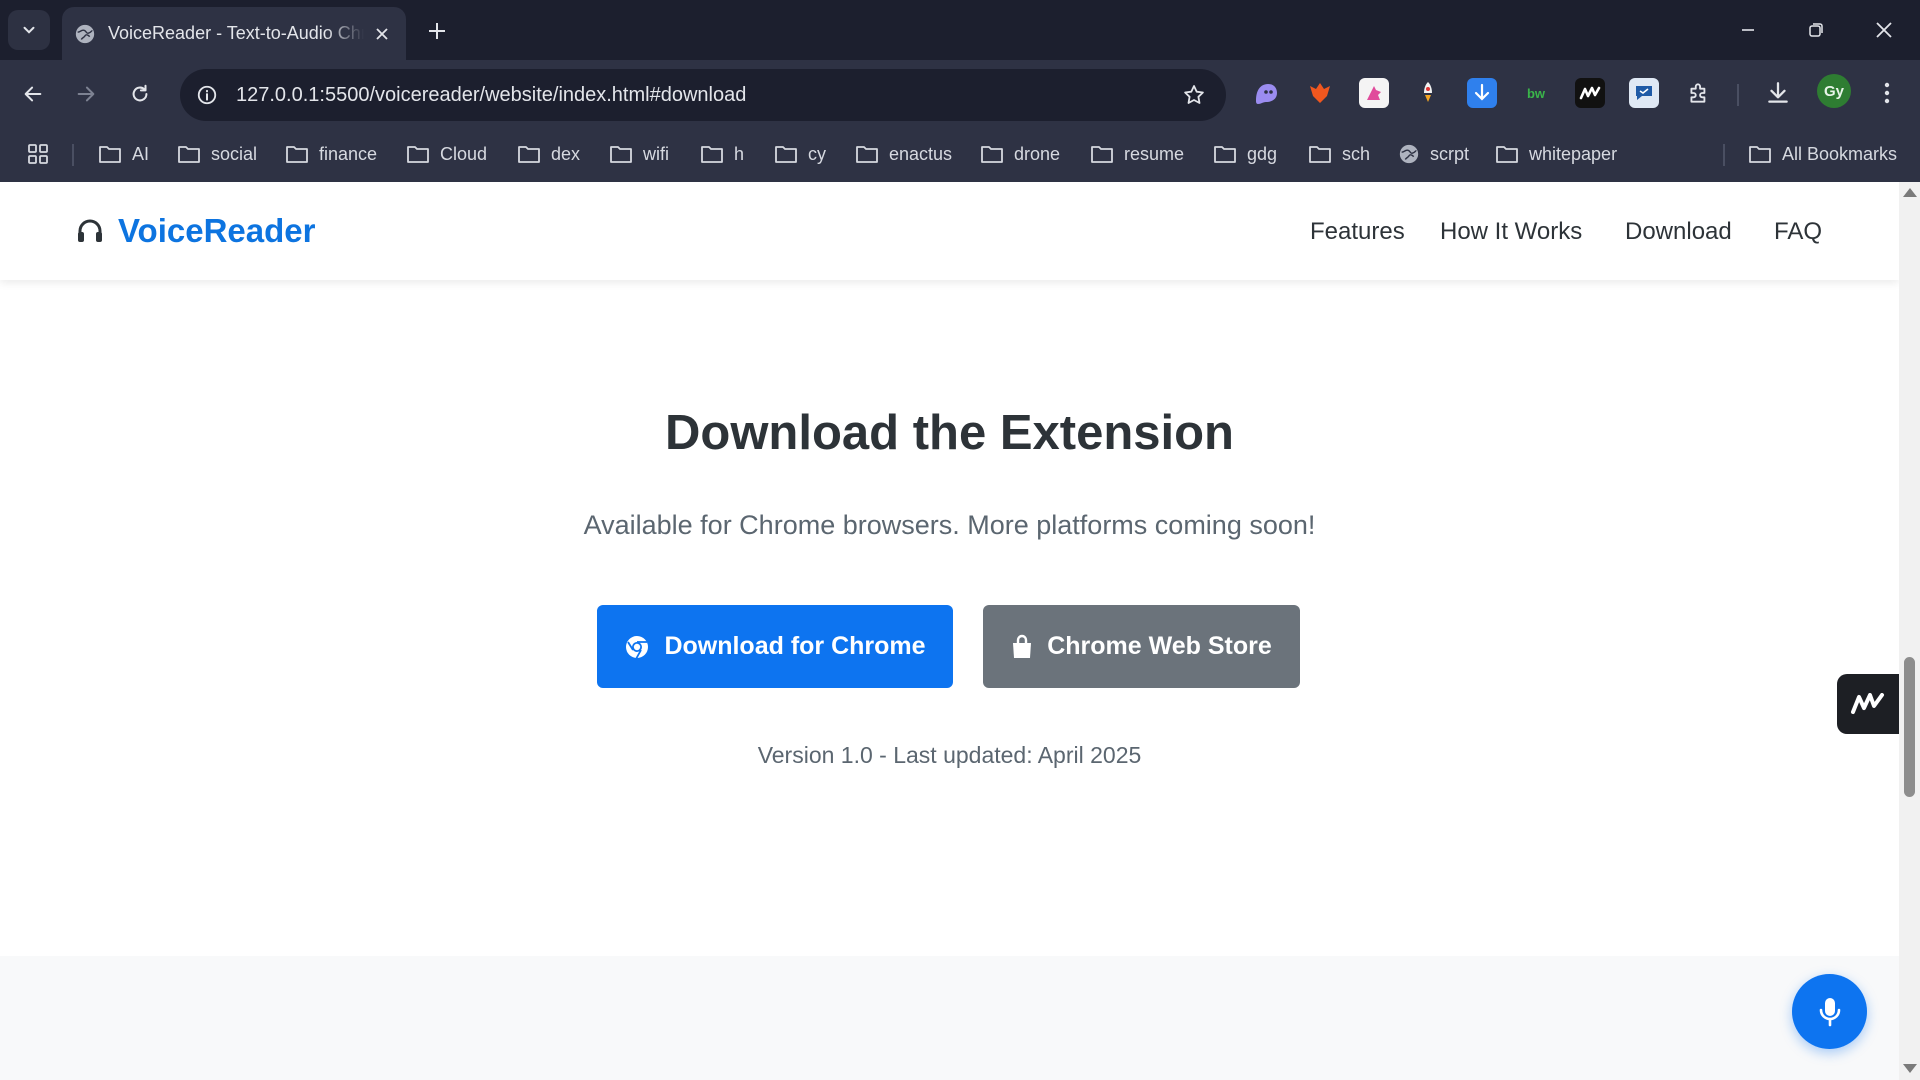 This screenshot has height=1080, width=1920. Describe the element at coordinates (1678, 232) in the screenshot. I see `nav-link-download: Download` at that location.